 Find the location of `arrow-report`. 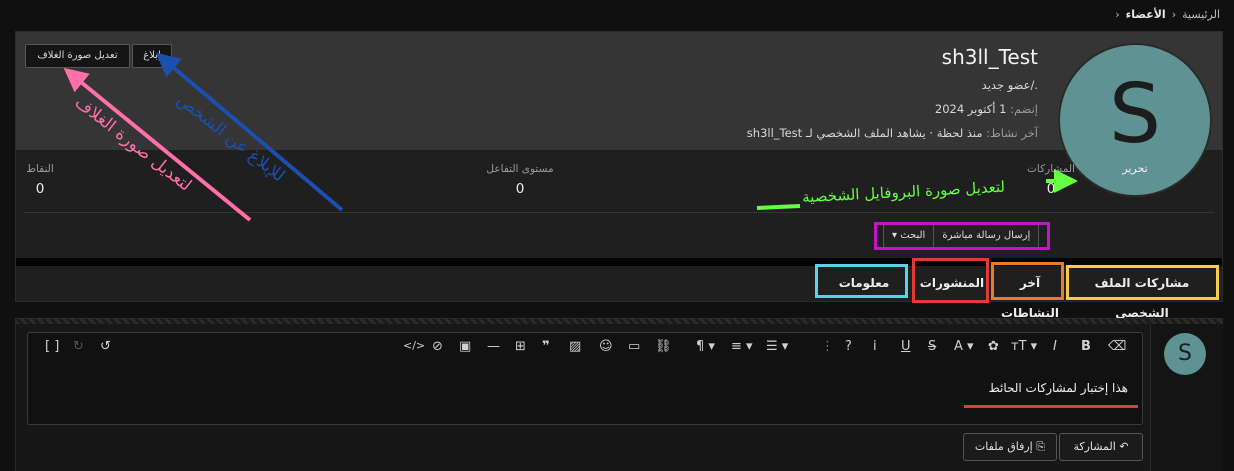

arrow-report is located at coordinates (249, 132).